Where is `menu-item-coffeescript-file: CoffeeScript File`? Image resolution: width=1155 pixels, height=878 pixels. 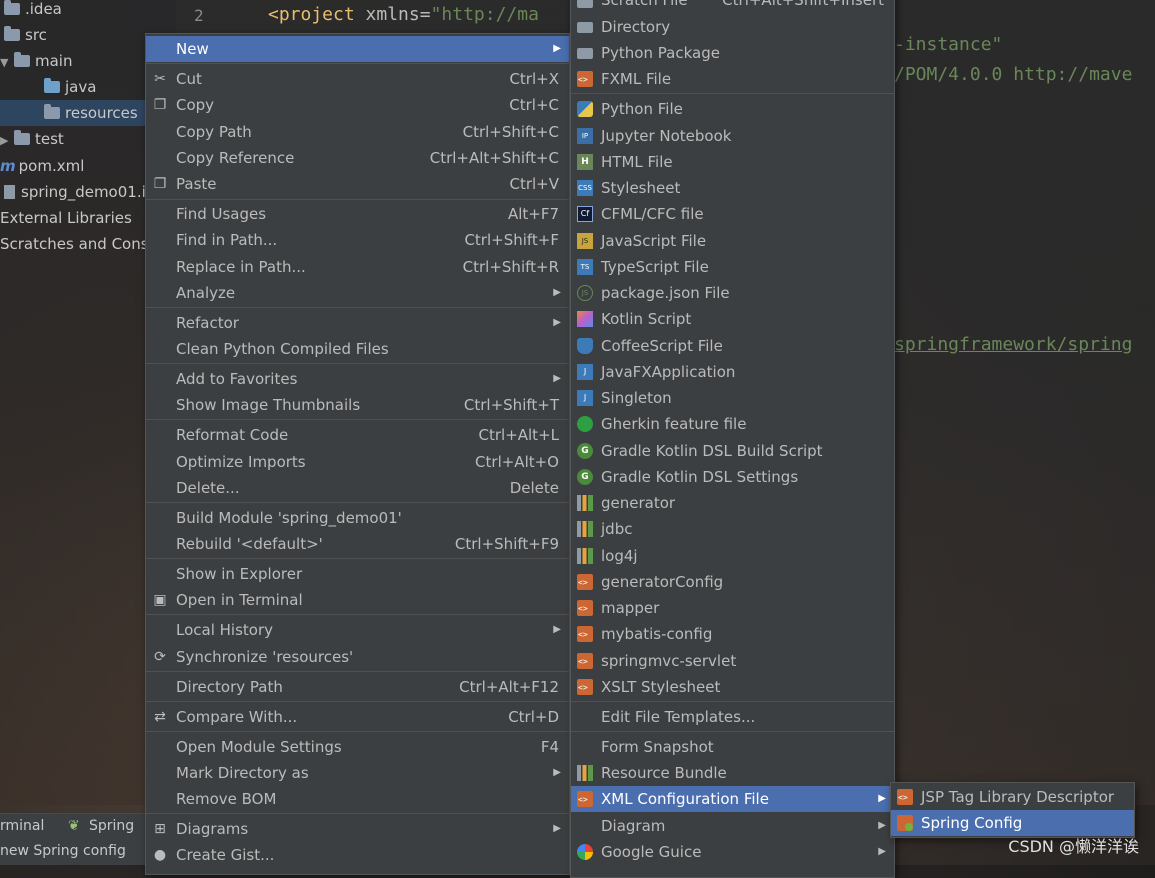
menu-item-coffeescript-file: CoffeeScript File is located at coordinates (732, 346).